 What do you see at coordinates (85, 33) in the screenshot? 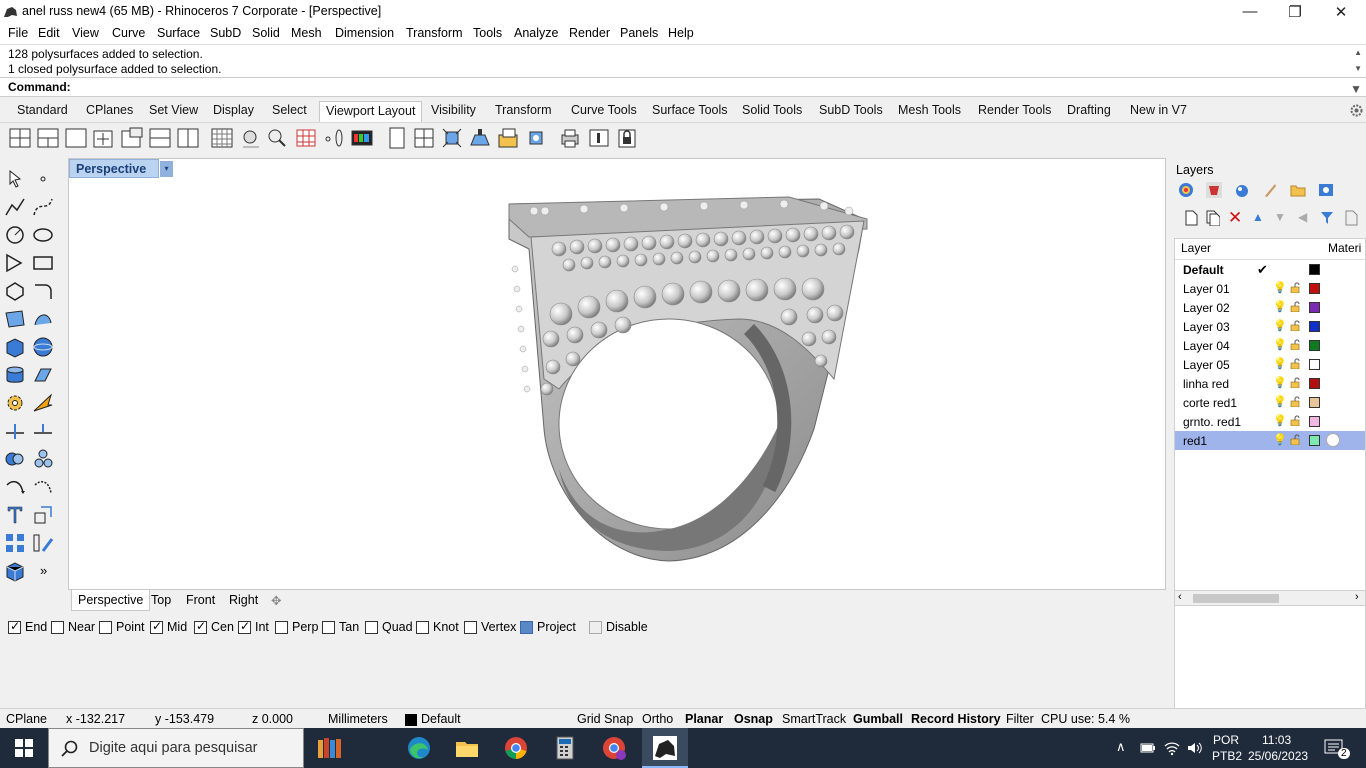
I see `menu-view: View` at bounding box center [85, 33].